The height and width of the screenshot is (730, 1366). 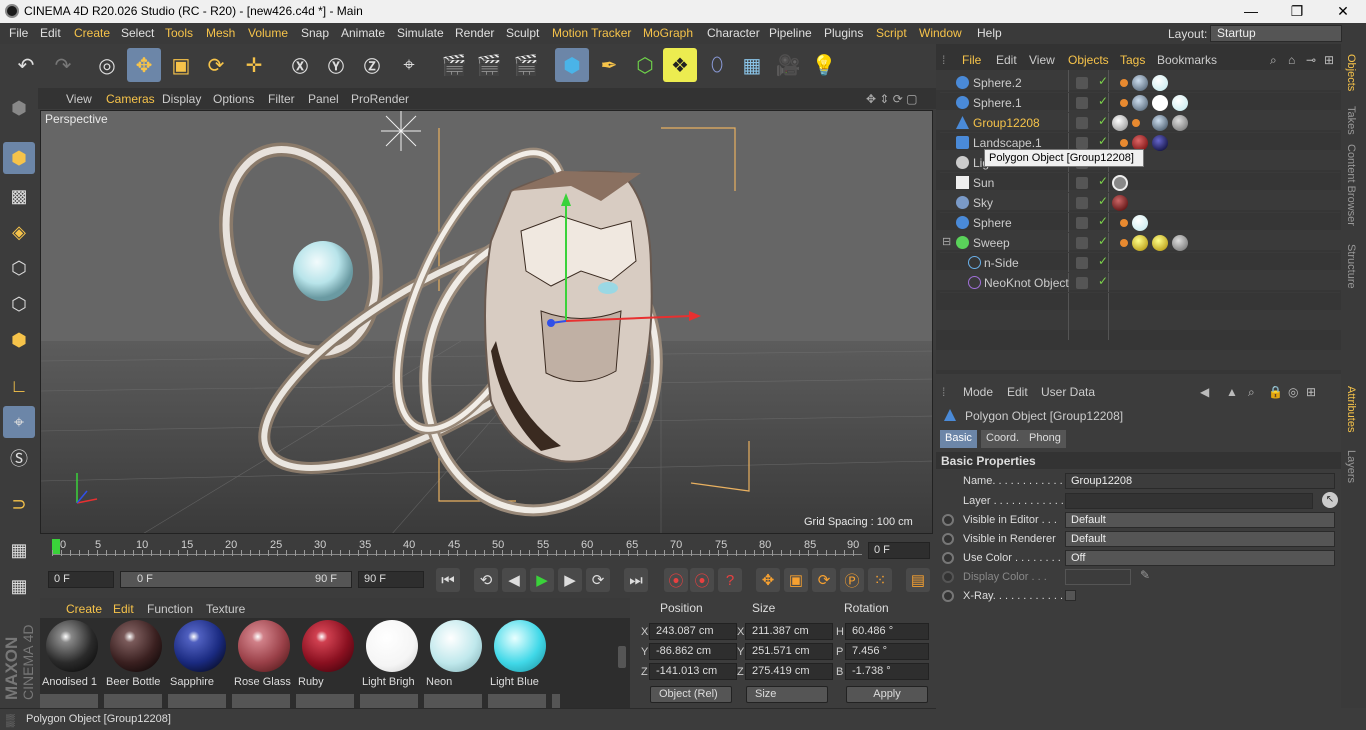 What do you see at coordinates (1351, 185) in the screenshot?
I see `side-tab-content-browser: Content Browser` at bounding box center [1351, 185].